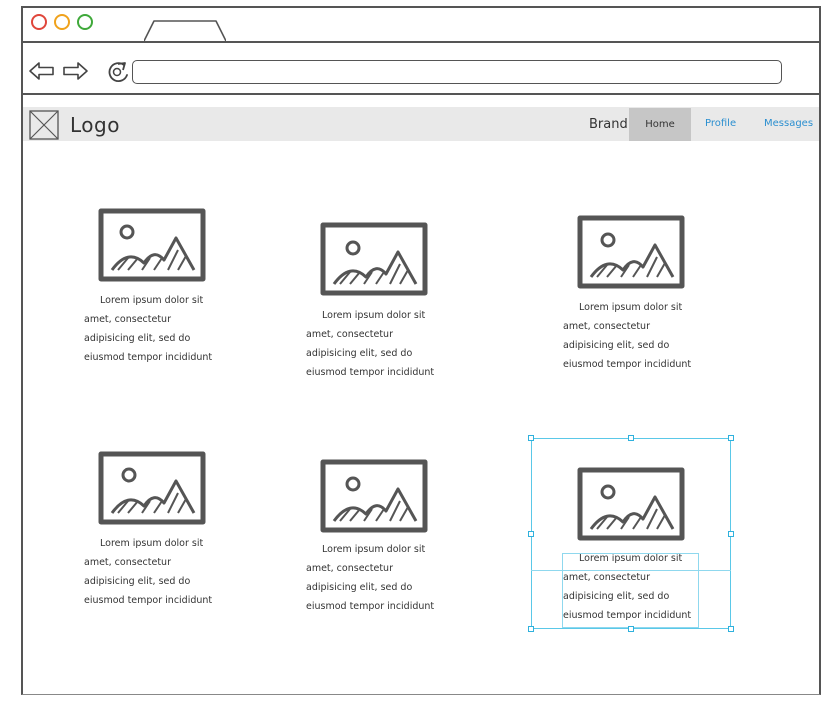 Image resolution: width=825 pixels, height=704 pixels. I want to click on brand-label: Brand, so click(608, 125).